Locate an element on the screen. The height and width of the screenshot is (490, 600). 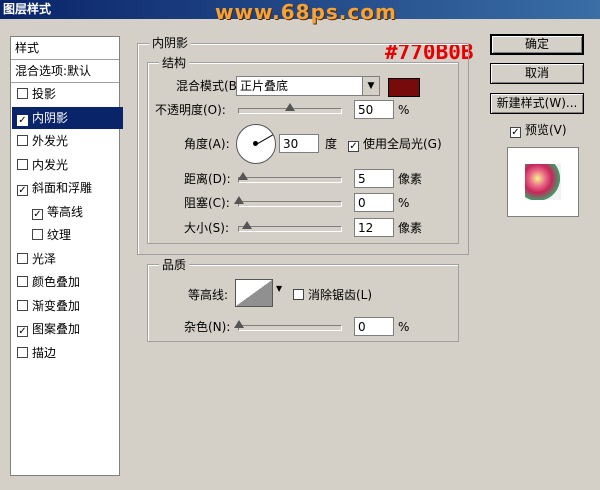
distance-slider is located at coordinates (290, 177).